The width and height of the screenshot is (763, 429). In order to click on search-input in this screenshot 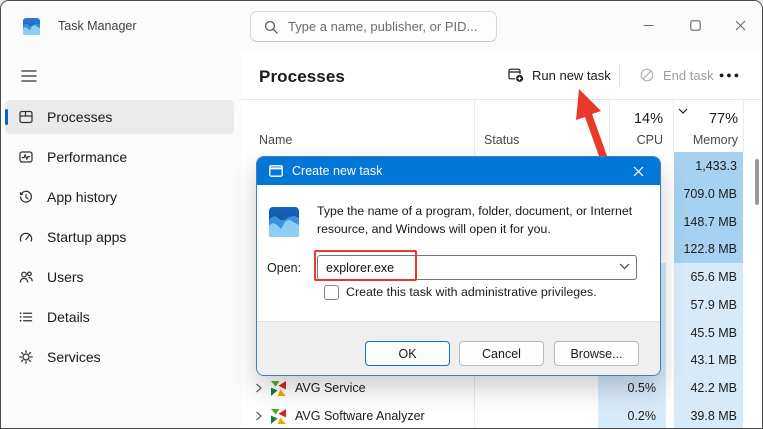, I will do `click(385, 26)`.